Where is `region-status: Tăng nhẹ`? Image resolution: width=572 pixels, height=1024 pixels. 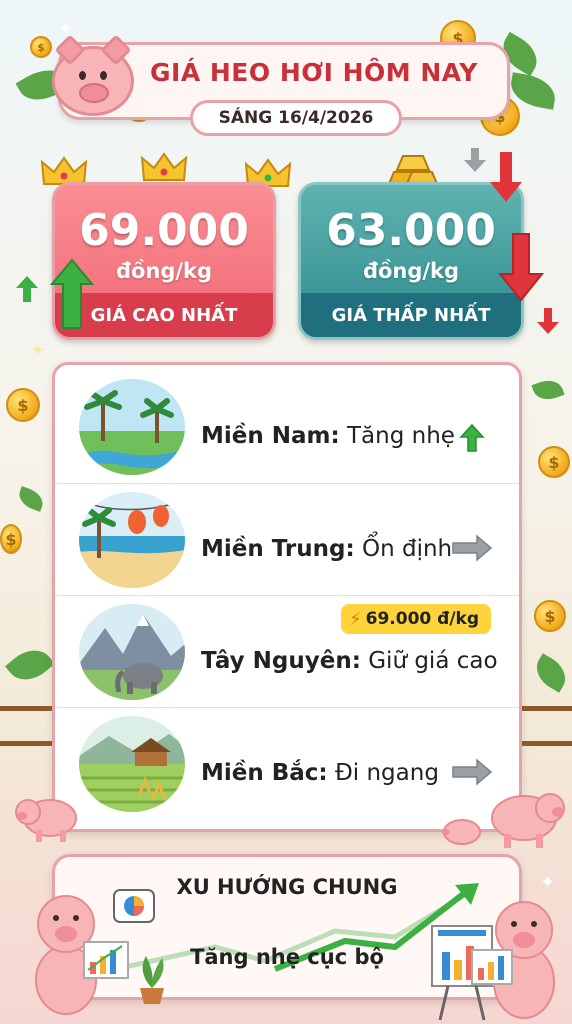 region-status: Tăng nhẹ is located at coordinates (401, 436).